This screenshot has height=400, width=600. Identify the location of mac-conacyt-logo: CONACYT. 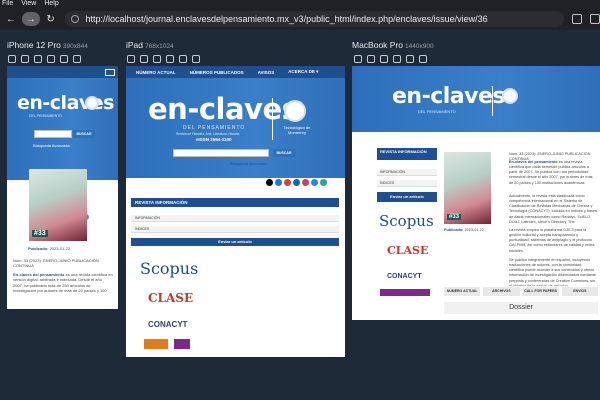
(404, 276).